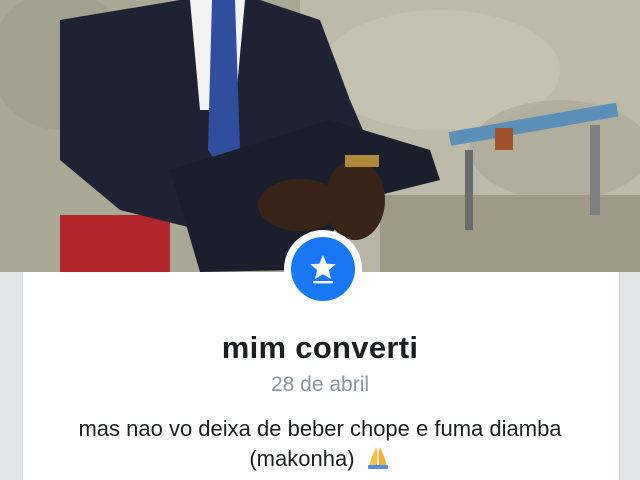  Describe the element at coordinates (378, 461) in the screenshot. I see `praying-hands-icon` at that location.